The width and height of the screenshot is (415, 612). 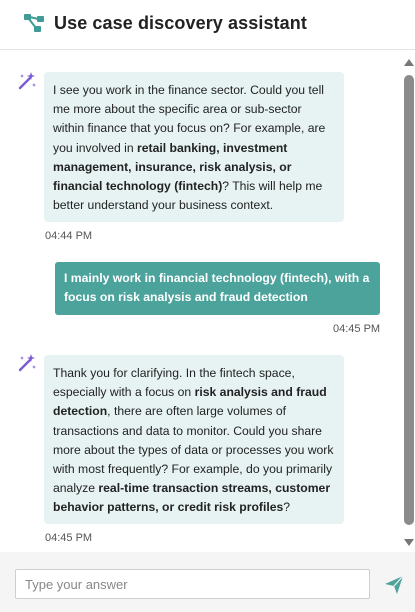 I want to click on scroll-up-arrow-icon, so click(x=409, y=62).